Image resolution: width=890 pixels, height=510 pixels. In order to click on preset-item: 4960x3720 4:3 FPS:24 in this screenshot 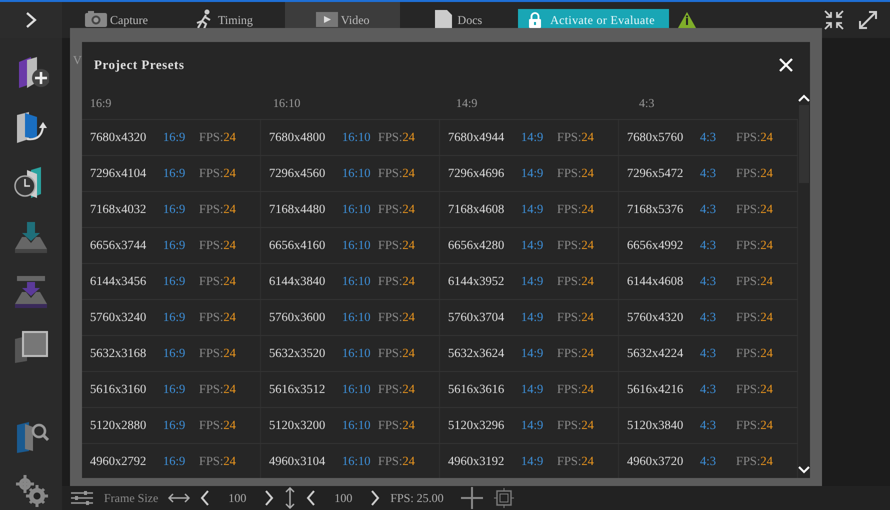, I will do `click(708, 461)`.